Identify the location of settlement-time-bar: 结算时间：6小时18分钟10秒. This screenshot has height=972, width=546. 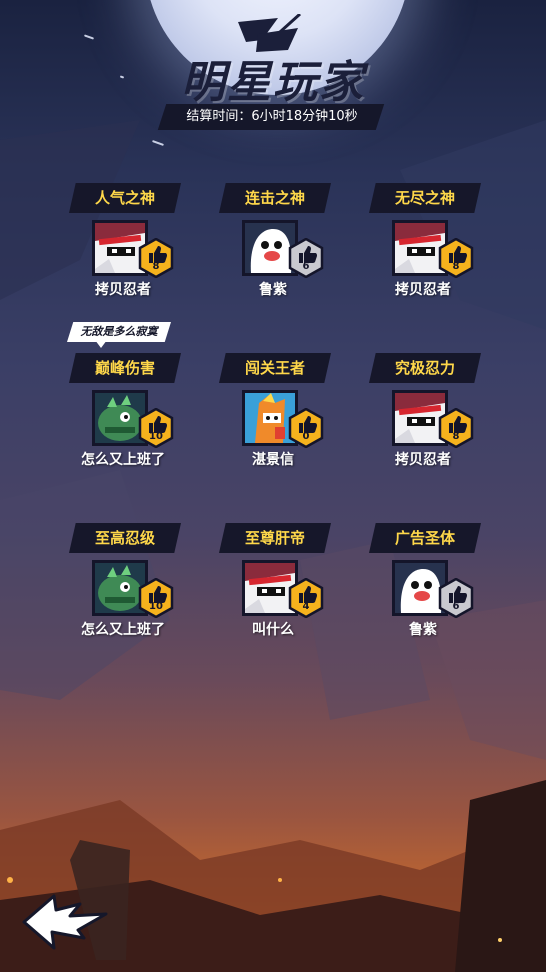
(272, 117).